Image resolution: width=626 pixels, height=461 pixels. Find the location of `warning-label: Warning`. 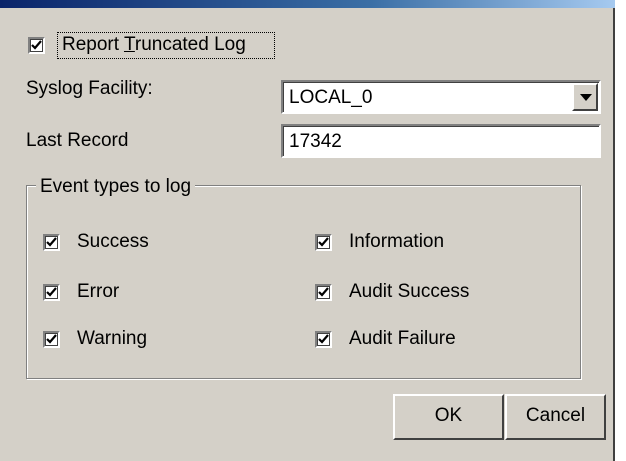

warning-label: Warning is located at coordinates (112, 339).